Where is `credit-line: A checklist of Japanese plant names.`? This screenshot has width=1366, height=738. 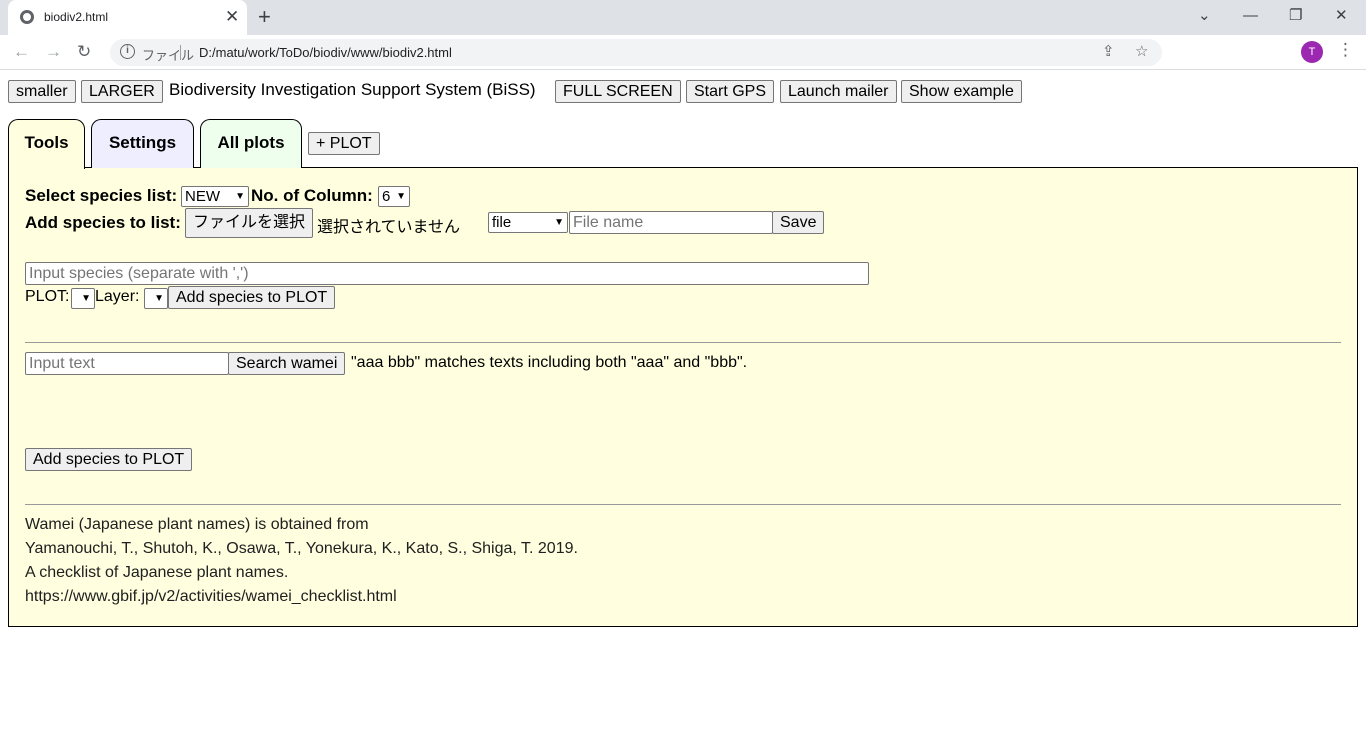 credit-line: A checklist of Japanese plant names. is located at coordinates (157, 572).